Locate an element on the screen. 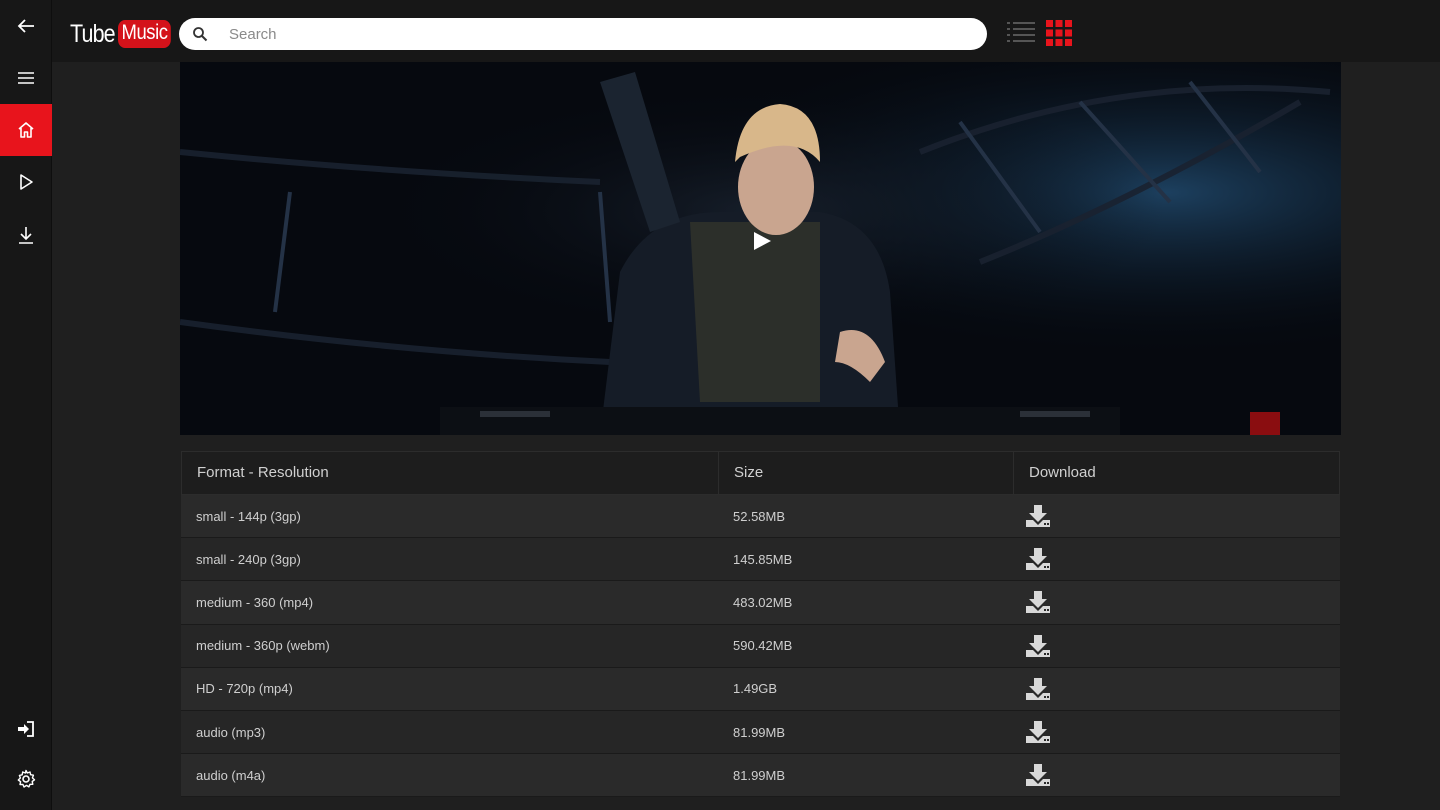  sidebar is located at coordinates (26, 405).